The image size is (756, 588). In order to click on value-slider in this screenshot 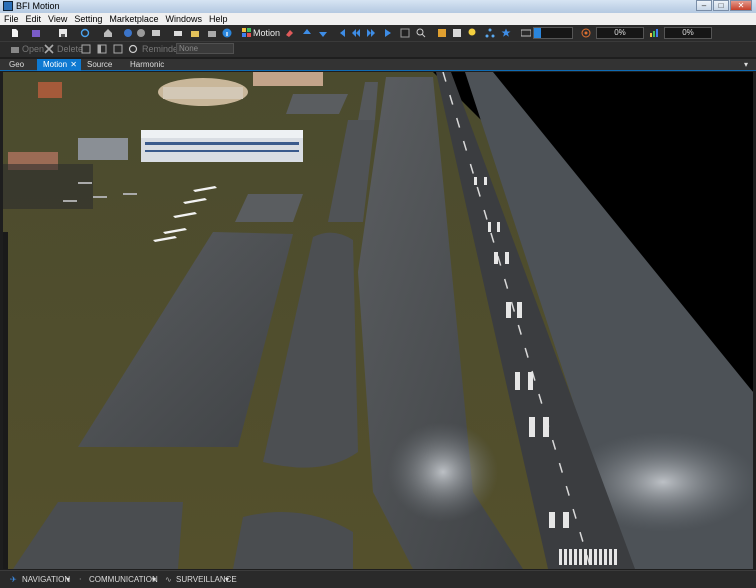, I will do `click(553, 33)`.